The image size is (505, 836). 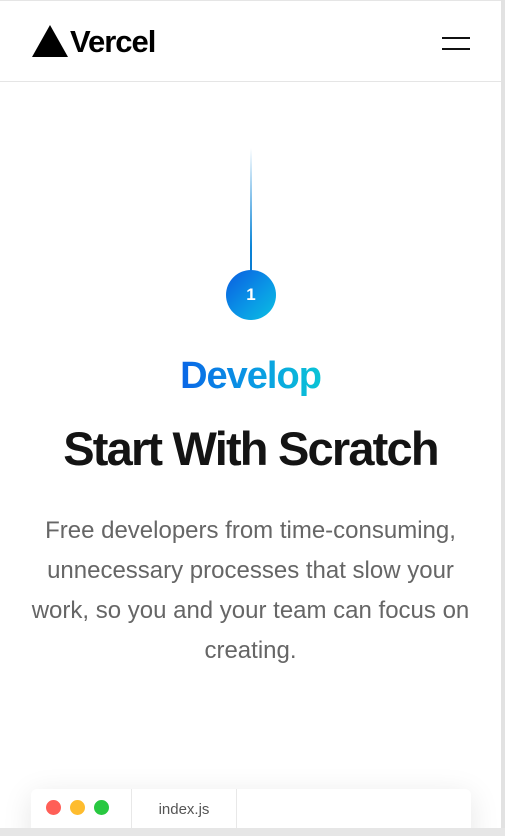 I want to click on triangle-logo-icon, so click(x=50, y=41).